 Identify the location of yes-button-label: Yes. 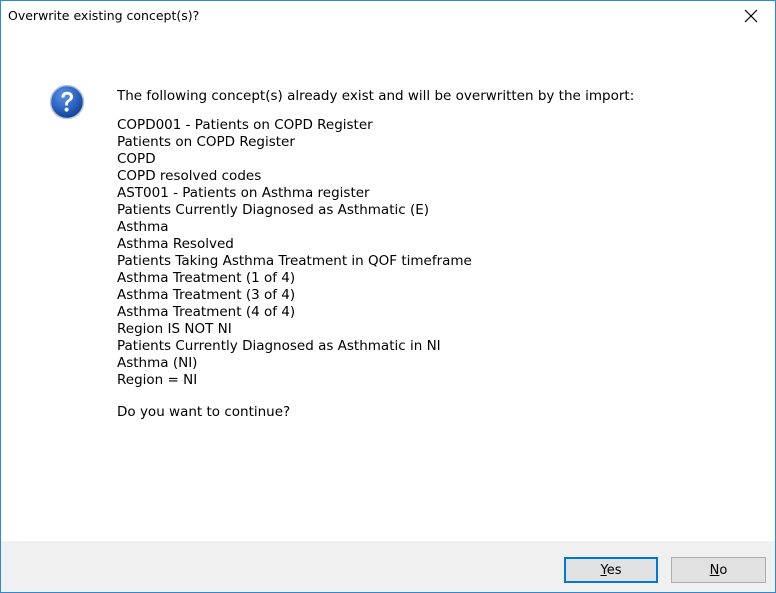
(611, 570).